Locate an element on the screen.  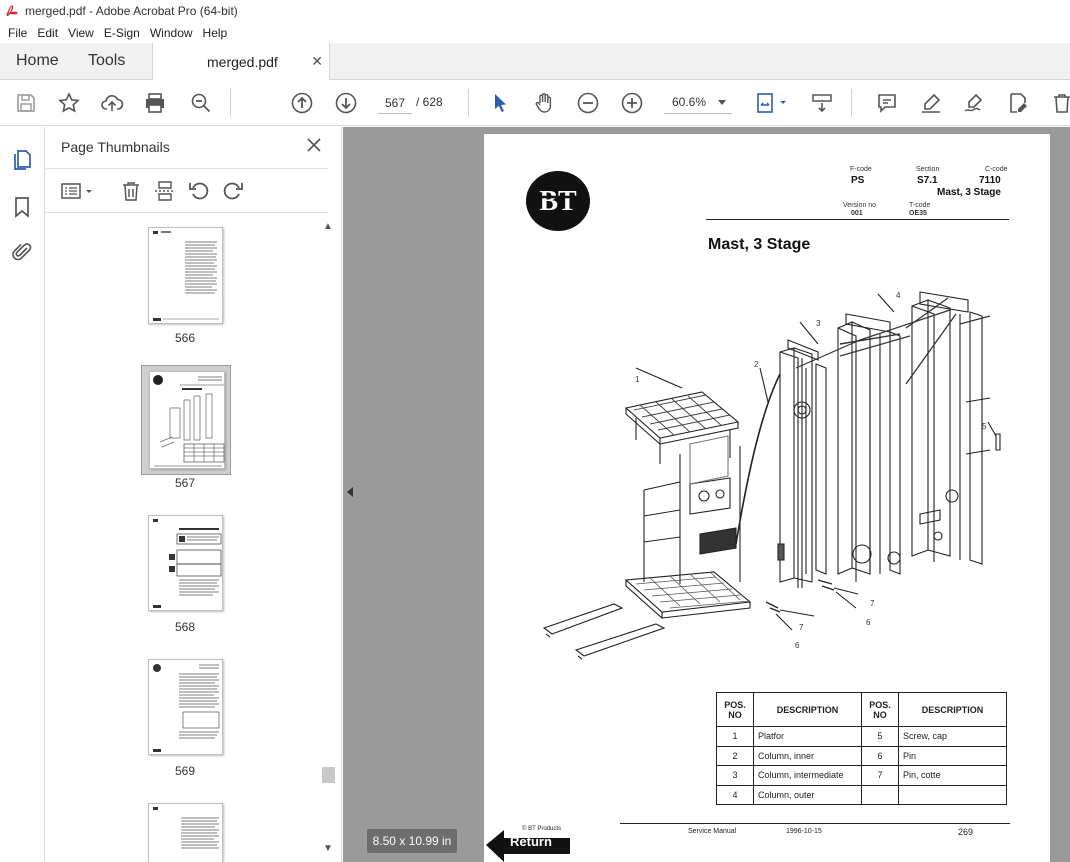
table-cell: Platfor is located at coordinates (807, 736).